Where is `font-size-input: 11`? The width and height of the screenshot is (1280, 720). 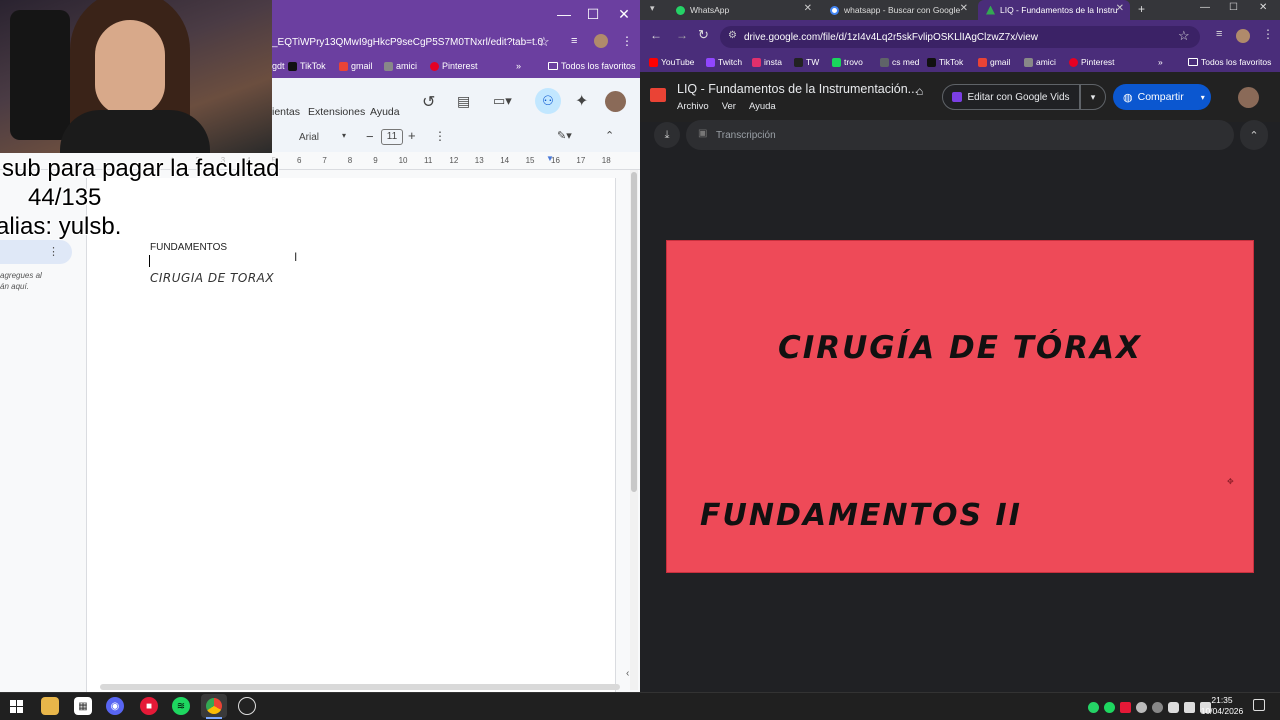 font-size-input: 11 is located at coordinates (392, 137).